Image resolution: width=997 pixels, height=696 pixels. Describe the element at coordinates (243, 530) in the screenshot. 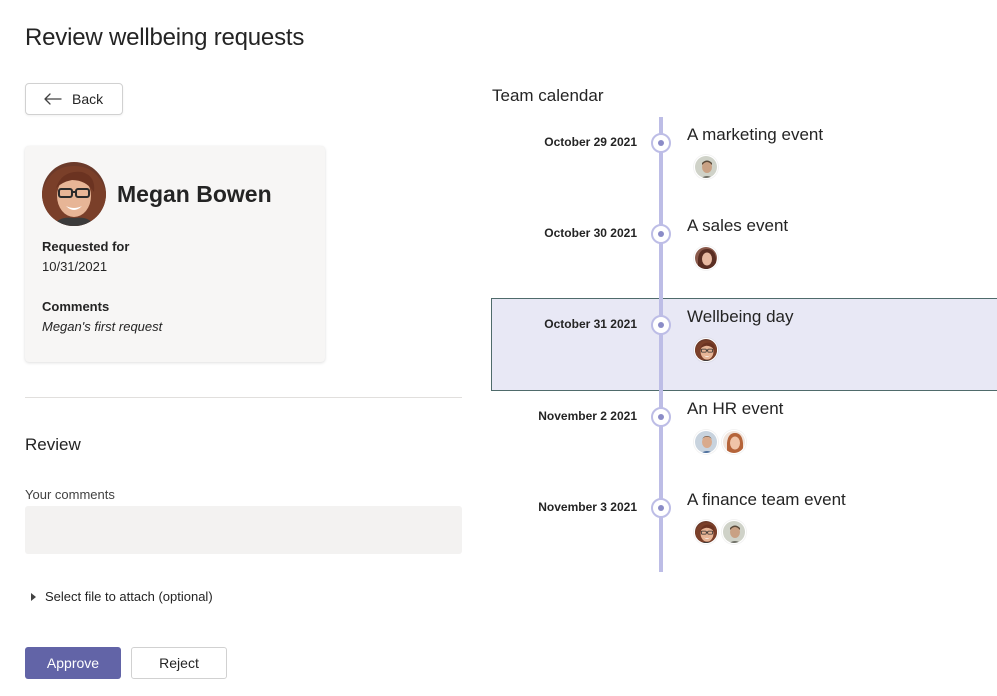

I see `your-comments-input` at that location.